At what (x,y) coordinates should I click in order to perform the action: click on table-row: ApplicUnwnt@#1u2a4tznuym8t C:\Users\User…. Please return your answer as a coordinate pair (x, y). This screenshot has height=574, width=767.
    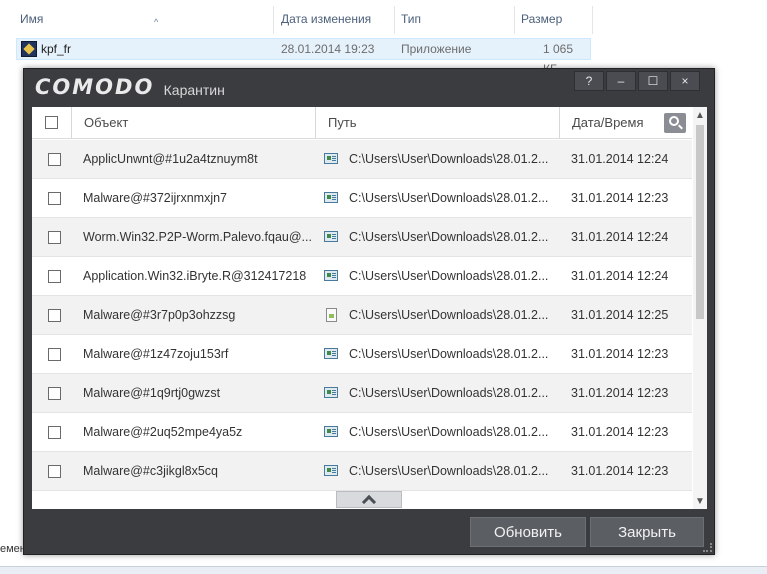
    Looking at the image, I should click on (362, 159).